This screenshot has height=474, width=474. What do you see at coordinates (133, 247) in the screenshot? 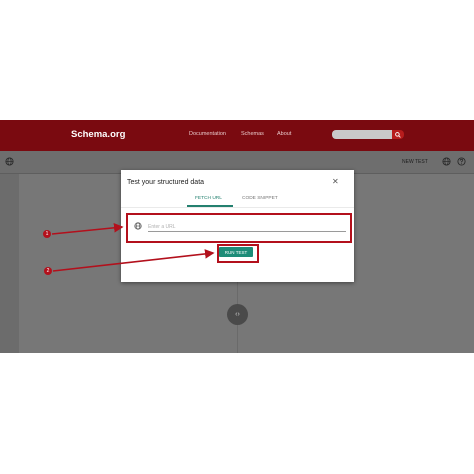
I see `annotation-arrows` at bounding box center [133, 247].